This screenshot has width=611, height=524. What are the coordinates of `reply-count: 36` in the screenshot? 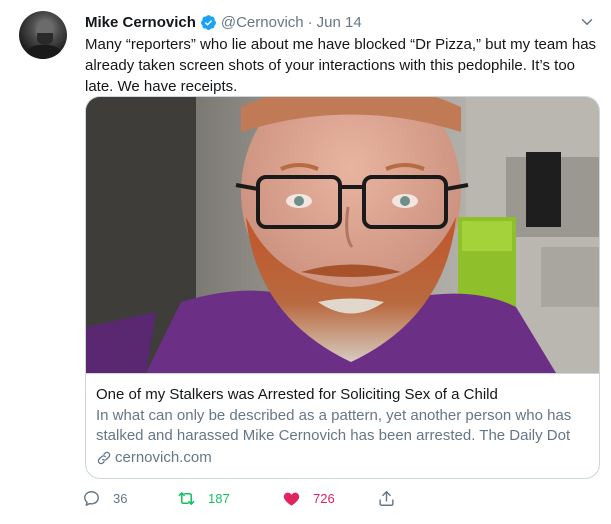 It's located at (120, 498).